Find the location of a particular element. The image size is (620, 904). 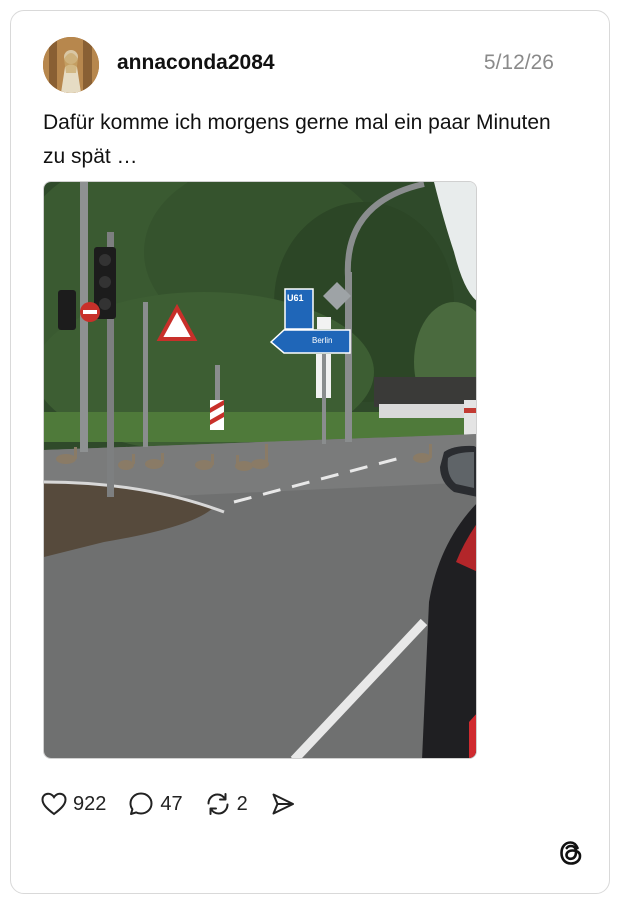

username: annaconda2084 is located at coordinates (196, 63).